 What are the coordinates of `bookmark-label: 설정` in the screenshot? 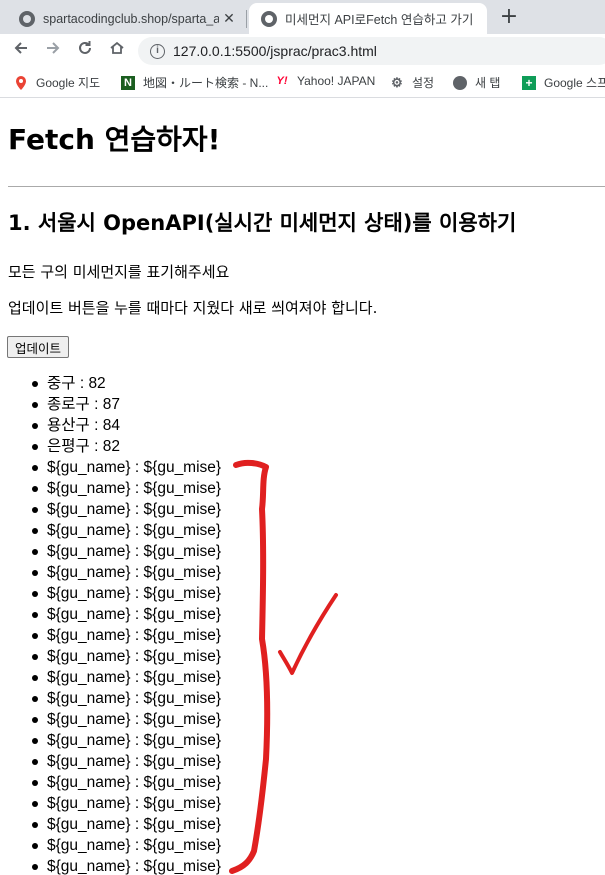 It's located at (423, 83).